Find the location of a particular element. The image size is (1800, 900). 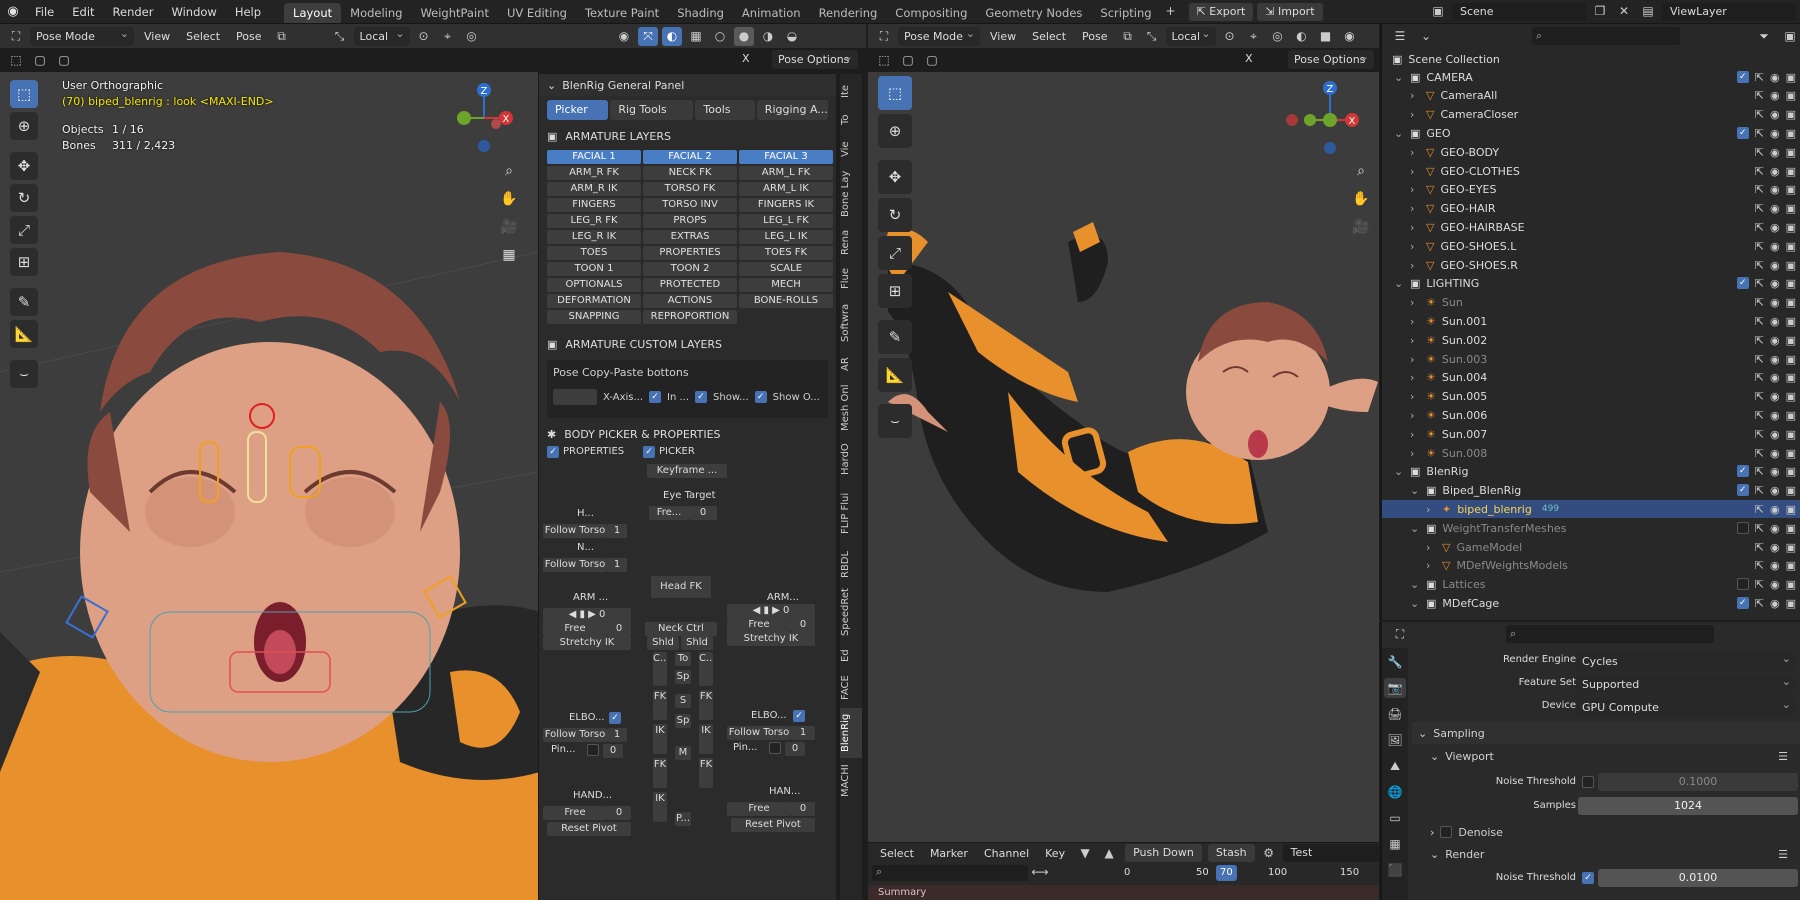

arm-l-stretchy: Stretchy IK is located at coordinates (587, 643).